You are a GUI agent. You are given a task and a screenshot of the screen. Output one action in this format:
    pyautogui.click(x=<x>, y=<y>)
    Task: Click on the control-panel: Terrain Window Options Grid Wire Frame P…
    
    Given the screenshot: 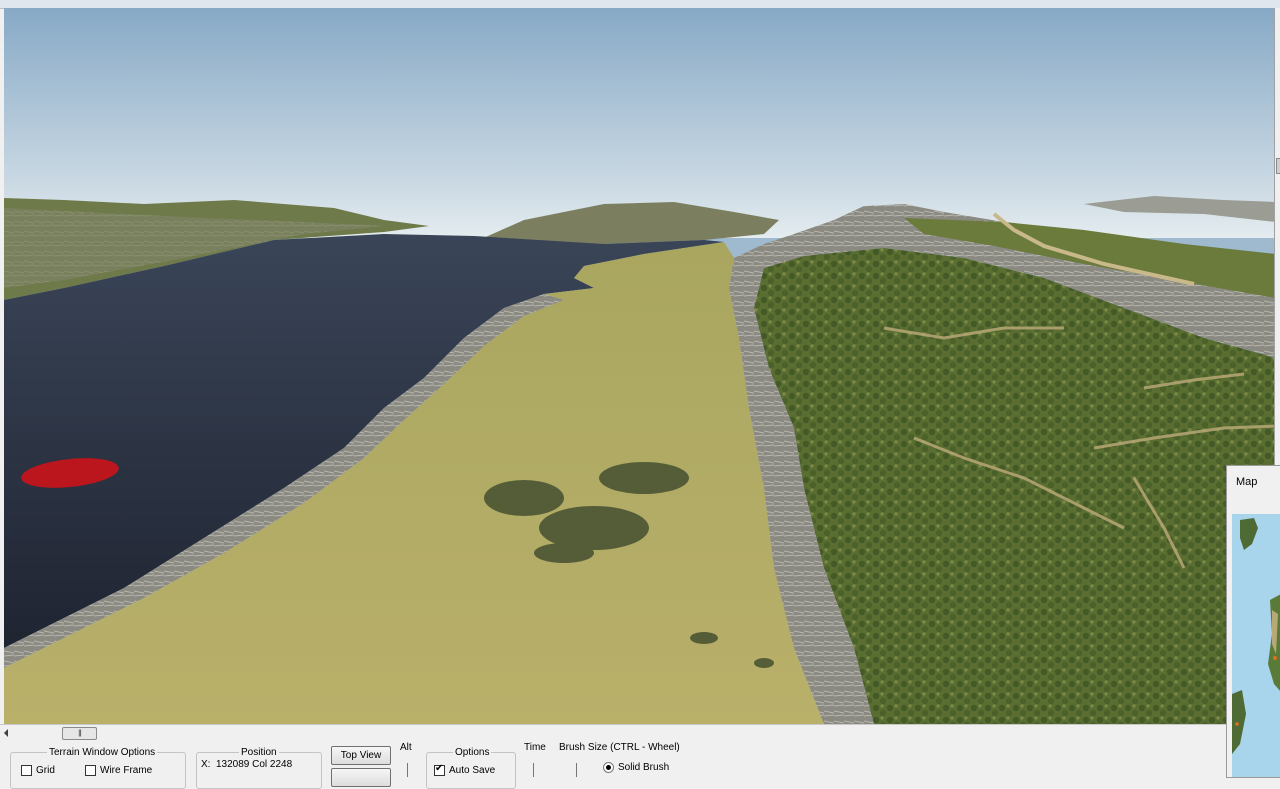 What is the action you would take?
    pyautogui.click(x=614, y=765)
    